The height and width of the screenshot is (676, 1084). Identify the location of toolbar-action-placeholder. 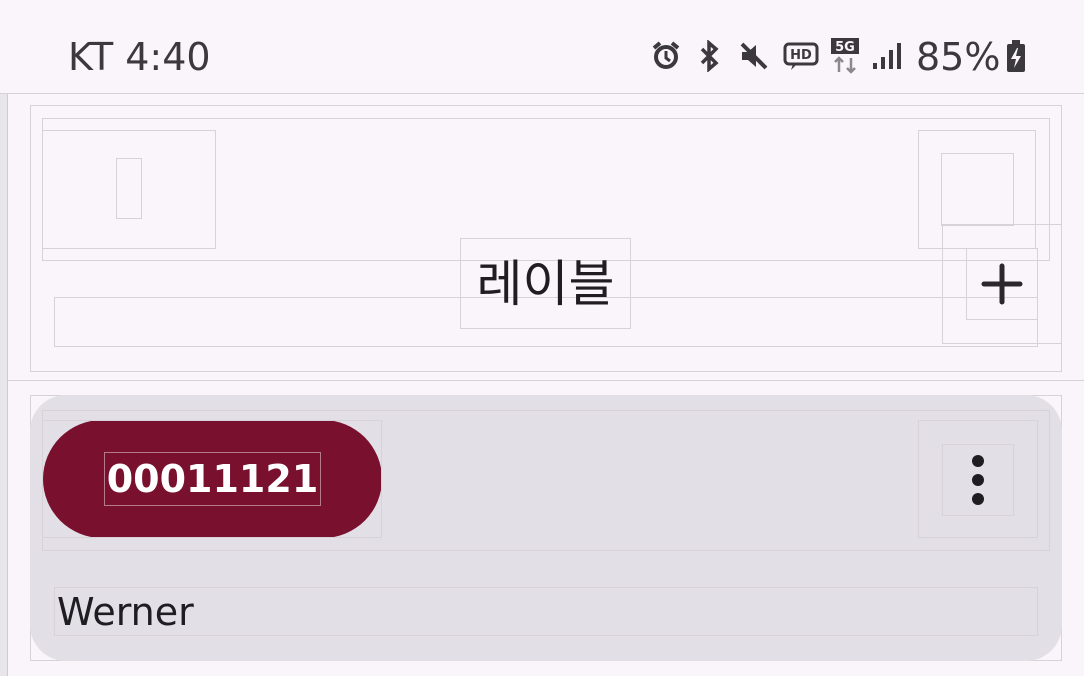
(977, 189).